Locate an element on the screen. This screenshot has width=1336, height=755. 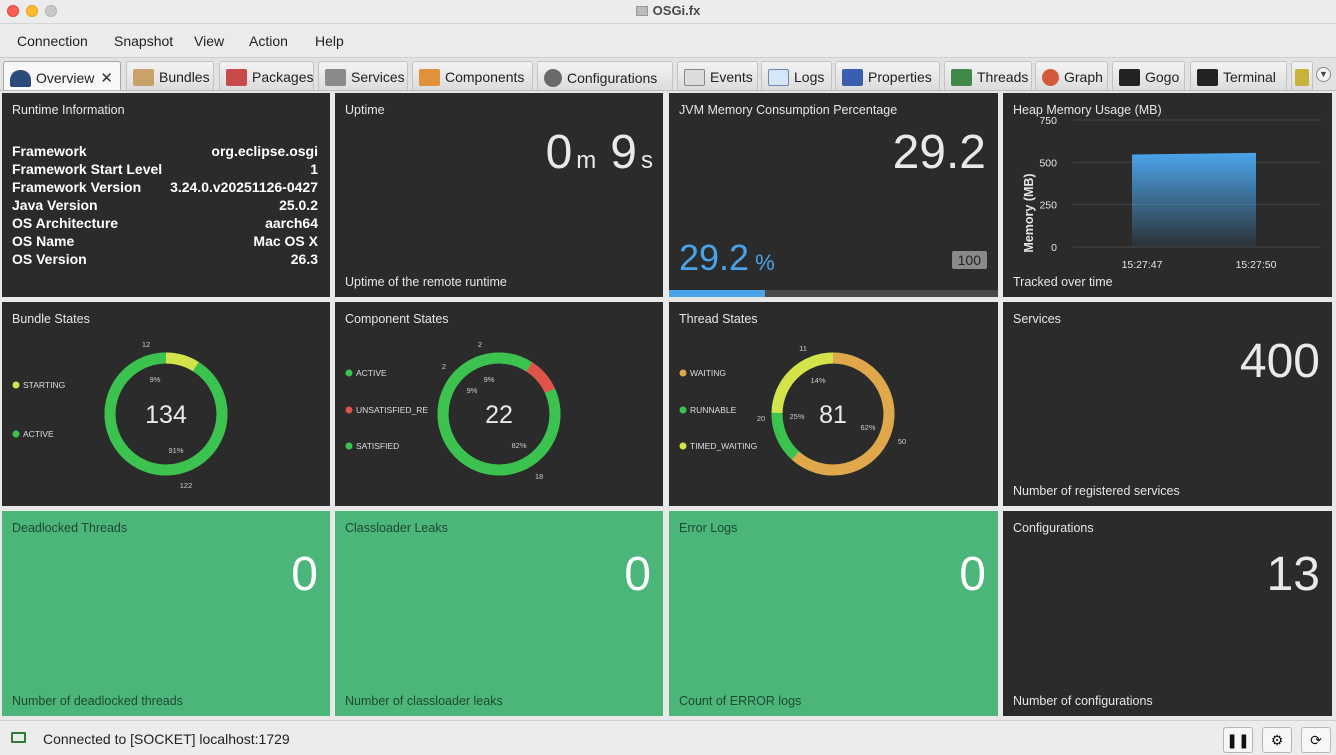
bundle-icon is located at coordinates (143, 77).